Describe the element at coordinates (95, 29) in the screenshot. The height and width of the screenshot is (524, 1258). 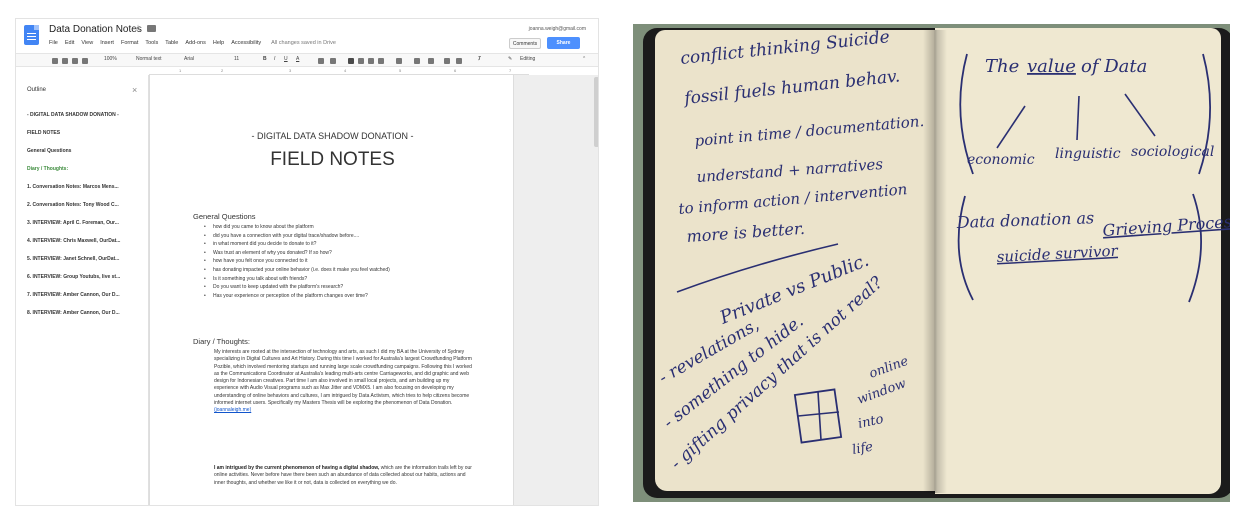
I see `document-title: Data Donation Notes` at that location.